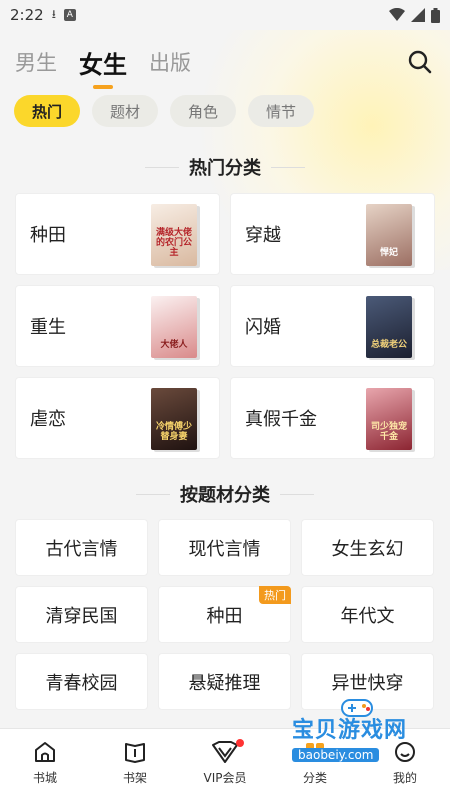 The width and height of the screenshot is (450, 800). I want to click on hot-card-angst-romance: 虐恋 冷情傅少替身妻, so click(117, 418).